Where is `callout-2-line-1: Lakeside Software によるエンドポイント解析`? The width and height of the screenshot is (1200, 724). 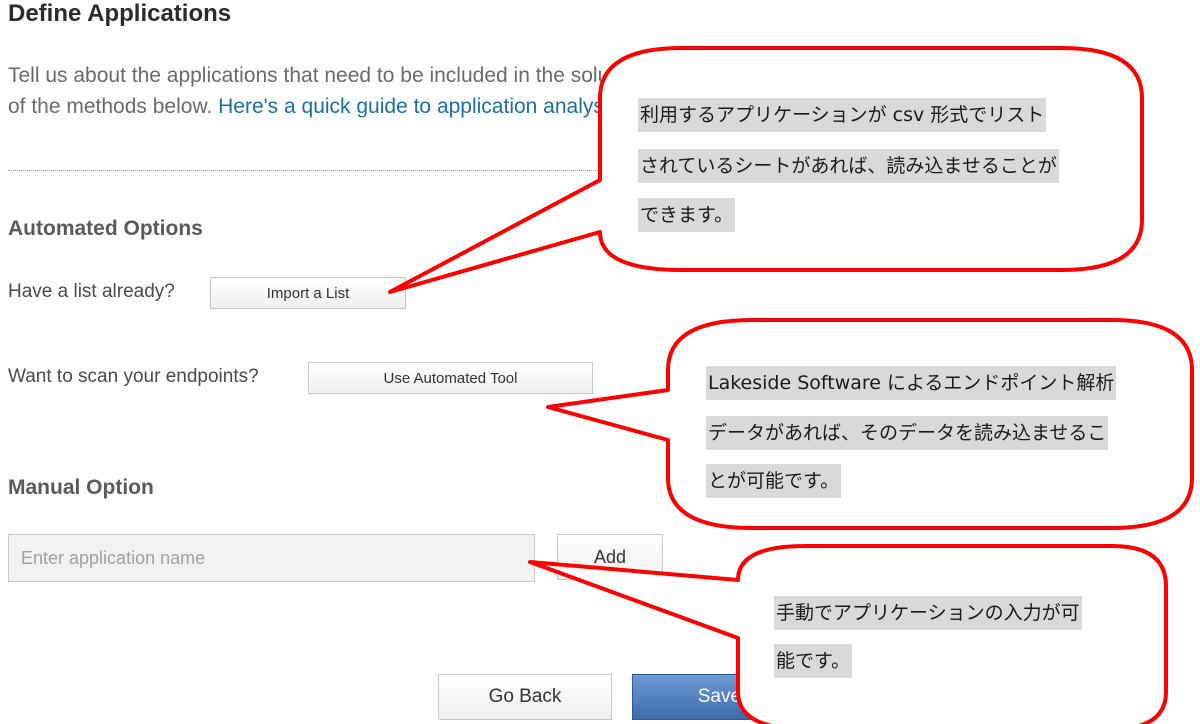 callout-2-line-1: Lakeside Software によるエンドポイント解析 is located at coordinates (911, 383).